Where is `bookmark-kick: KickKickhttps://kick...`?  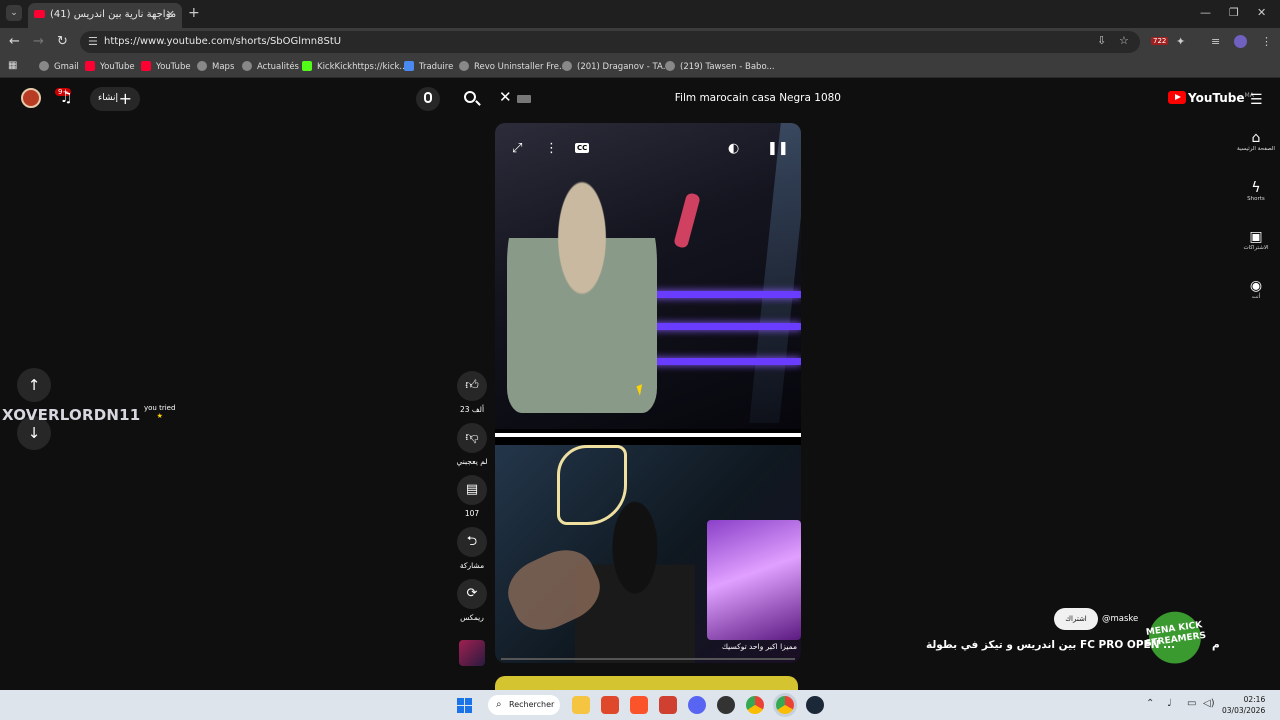 bookmark-kick: KickKickhttps://kick... is located at coordinates (355, 66).